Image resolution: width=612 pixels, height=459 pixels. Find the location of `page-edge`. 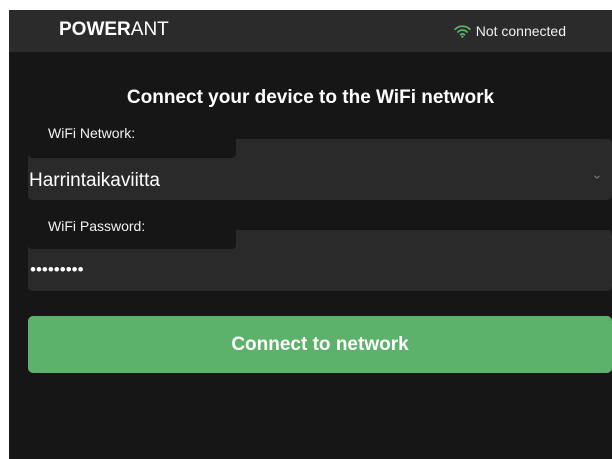

page-edge is located at coordinates (4, 376).